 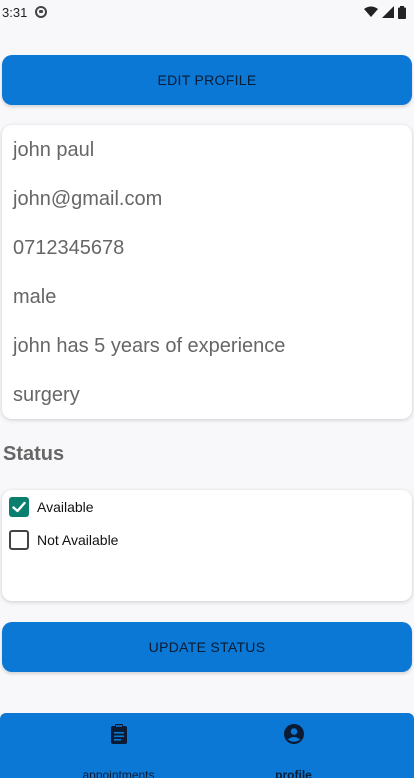 What do you see at coordinates (293, 745) in the screenshot?
I see `nav-item-profile: profile` at bounding box center [293, 745].